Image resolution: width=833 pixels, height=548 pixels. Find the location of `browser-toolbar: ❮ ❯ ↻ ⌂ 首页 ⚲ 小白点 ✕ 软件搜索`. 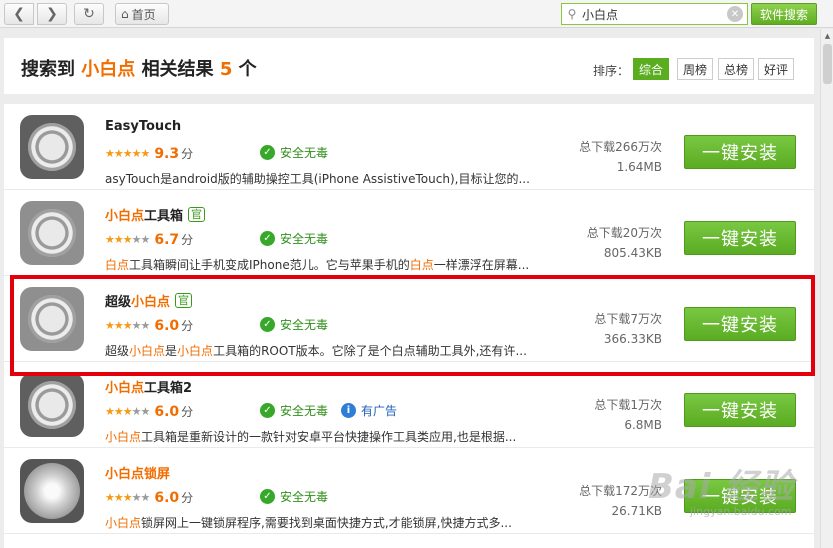

browser-toolbar: ❮ ❯ ↻ ⌂ 首页 ⚲ 小白点 ✕ 软件搜索 is located at coordinates (416, 14).